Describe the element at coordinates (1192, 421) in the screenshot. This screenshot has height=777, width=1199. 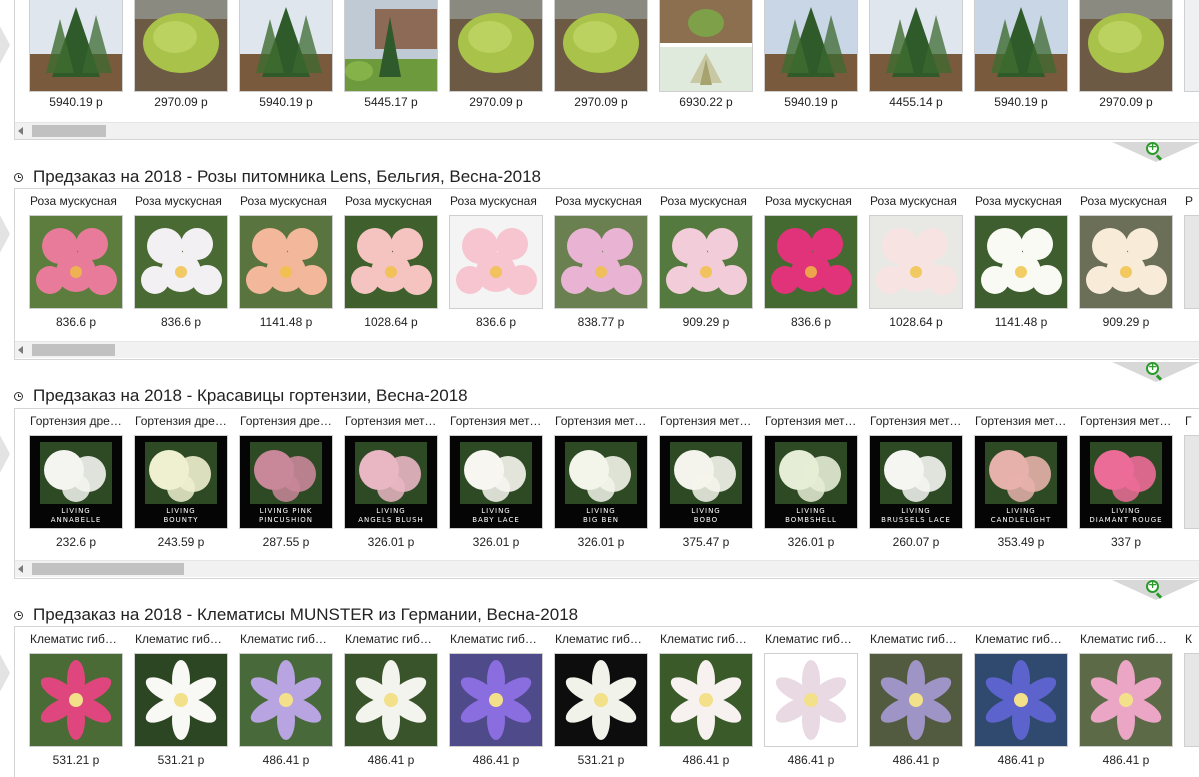
I see `product-name: Г` at that location.